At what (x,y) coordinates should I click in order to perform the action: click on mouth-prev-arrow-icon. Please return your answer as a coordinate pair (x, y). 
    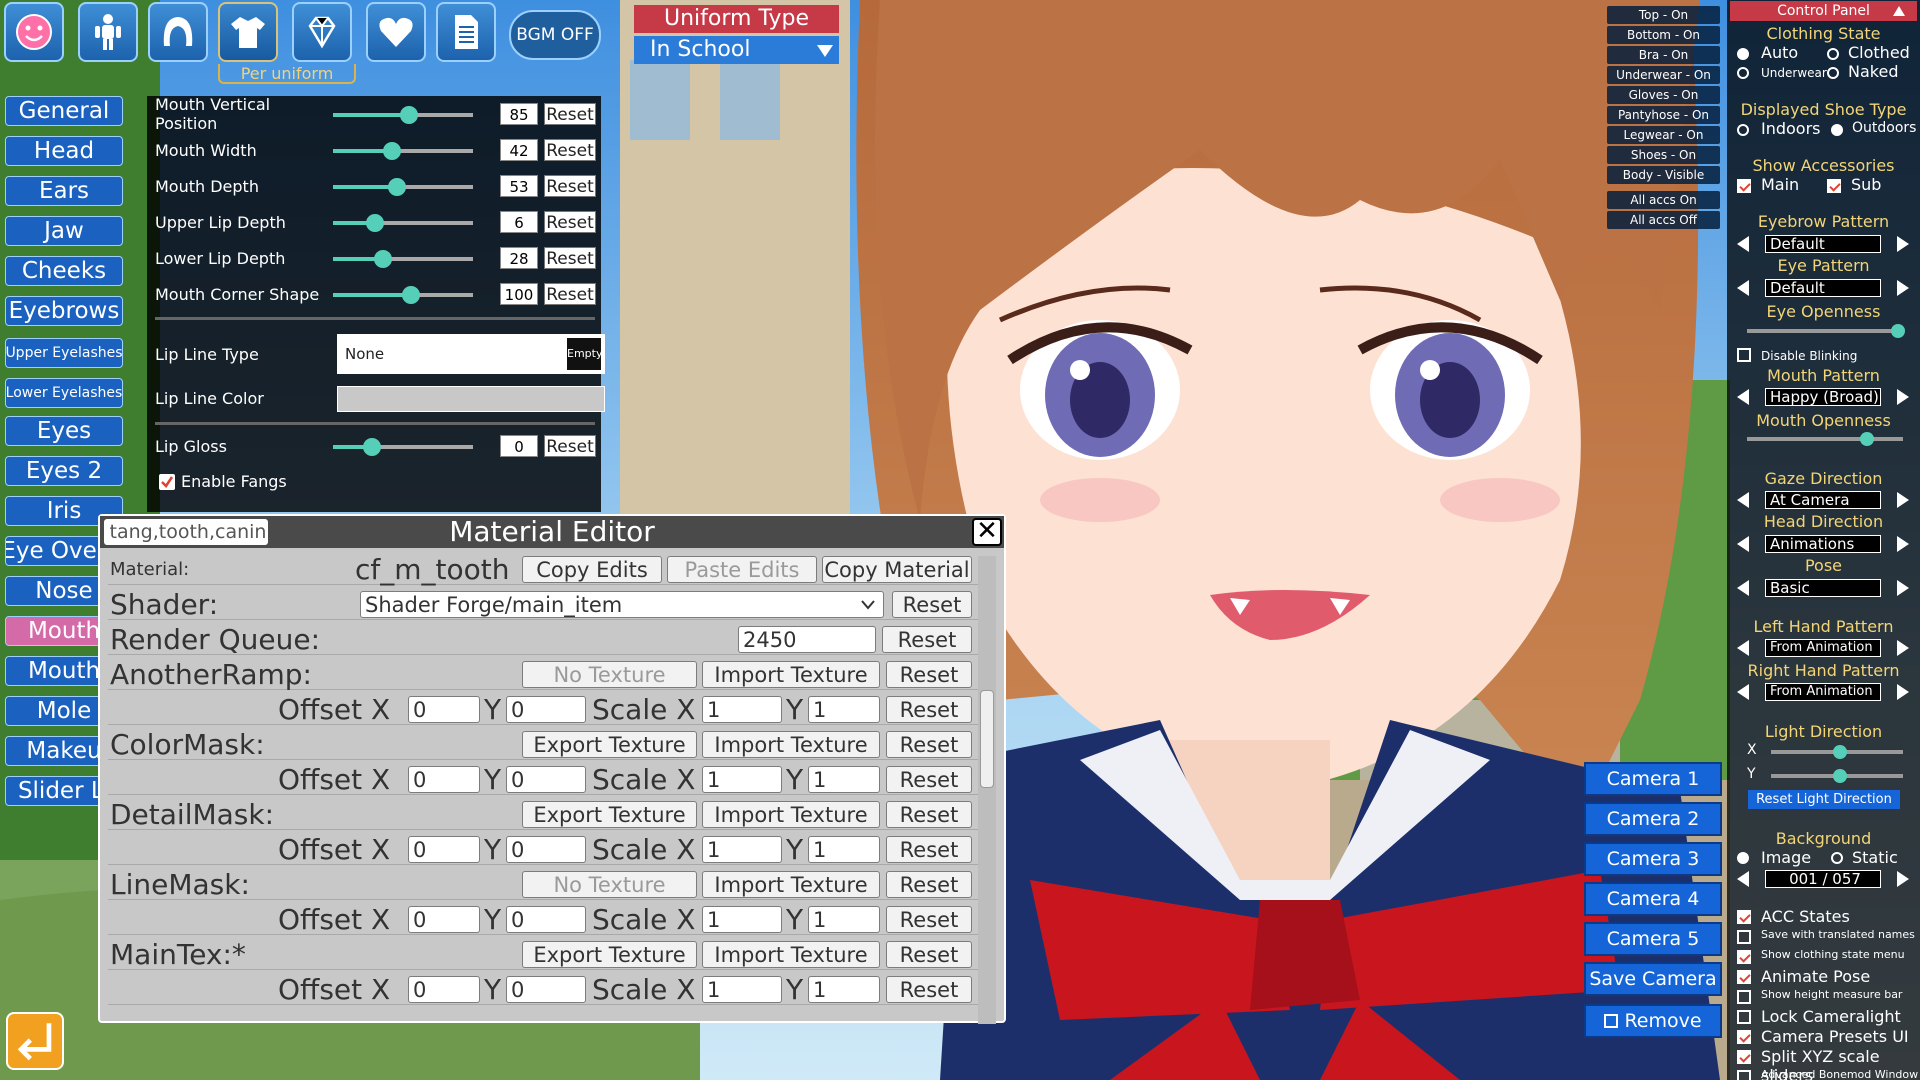
    Looking at the image, I should click on (1743, 397).